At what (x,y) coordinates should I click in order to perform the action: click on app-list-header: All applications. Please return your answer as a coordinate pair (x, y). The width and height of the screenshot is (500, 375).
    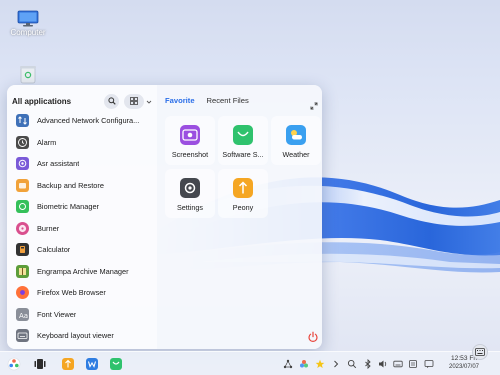
    Looking at the image, I should click on (82, 101).